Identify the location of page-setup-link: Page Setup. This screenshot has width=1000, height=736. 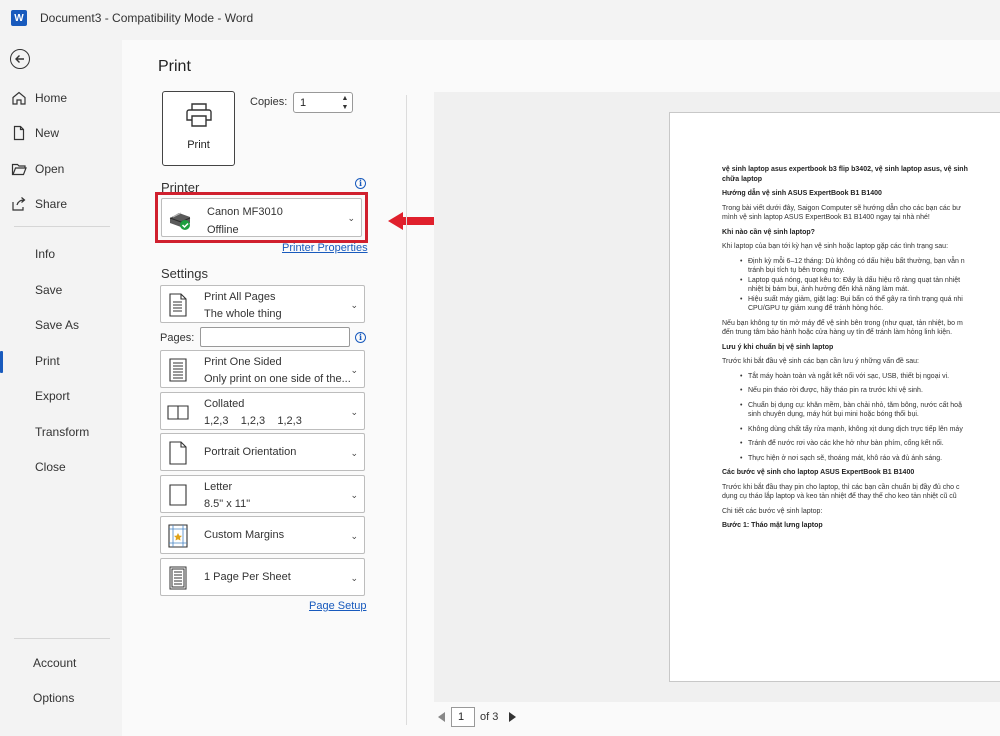
(338, 606).